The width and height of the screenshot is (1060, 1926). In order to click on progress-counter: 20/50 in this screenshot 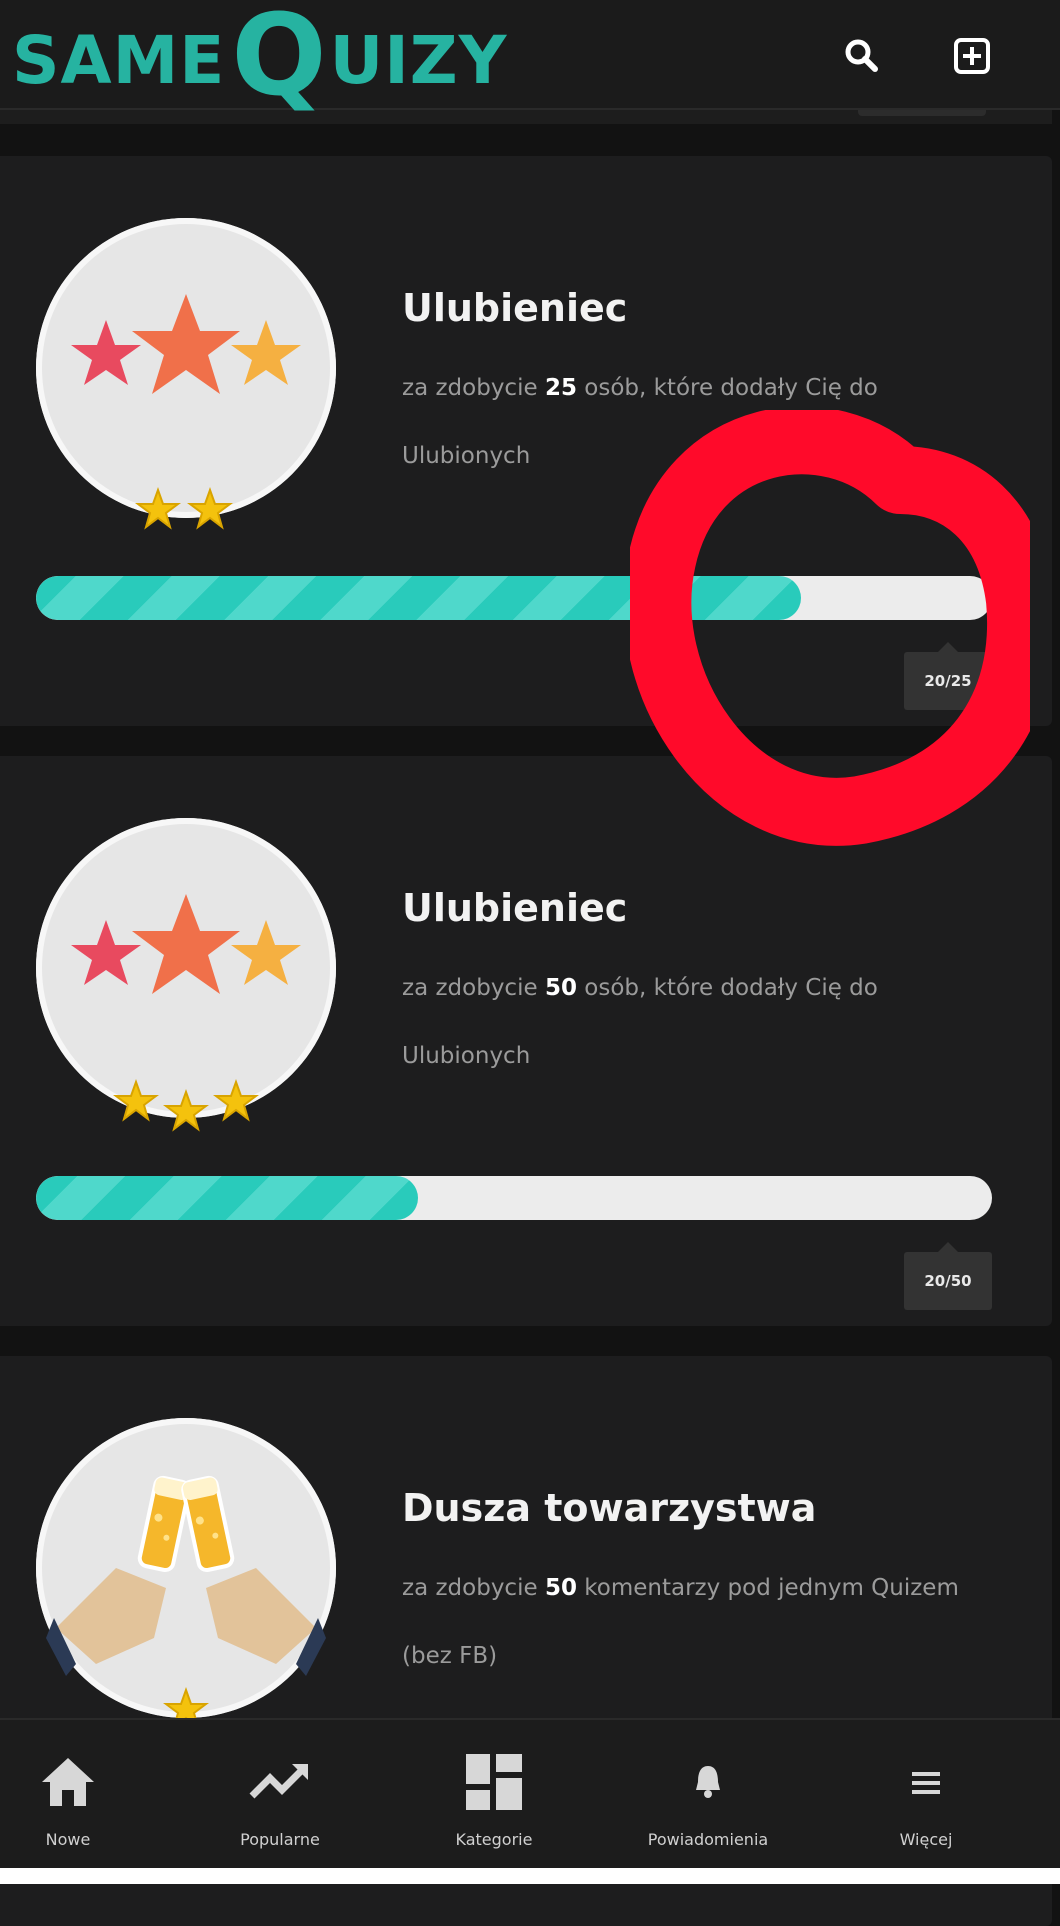, I will do `click(948, 1276)`.